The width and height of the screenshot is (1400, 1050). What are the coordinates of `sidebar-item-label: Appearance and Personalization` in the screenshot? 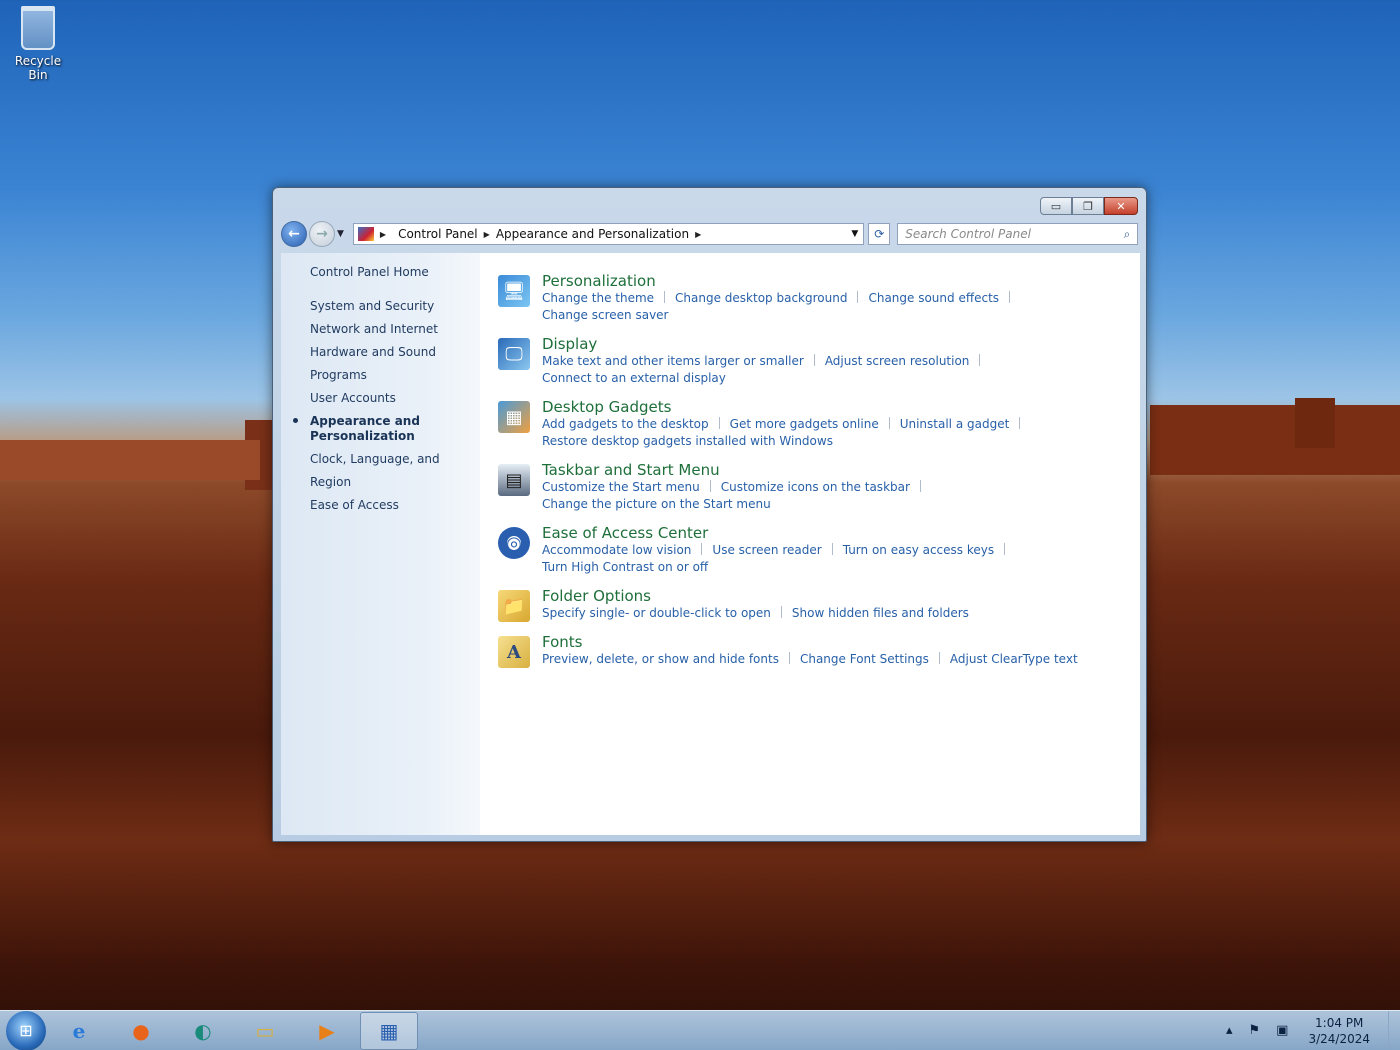 It's located at (365, 428).